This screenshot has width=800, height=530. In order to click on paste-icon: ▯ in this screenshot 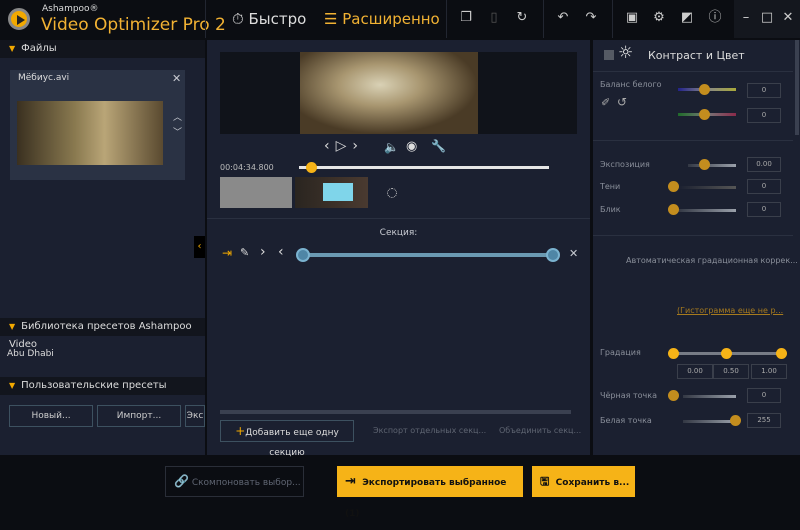, I will do `click(494, 18)`.